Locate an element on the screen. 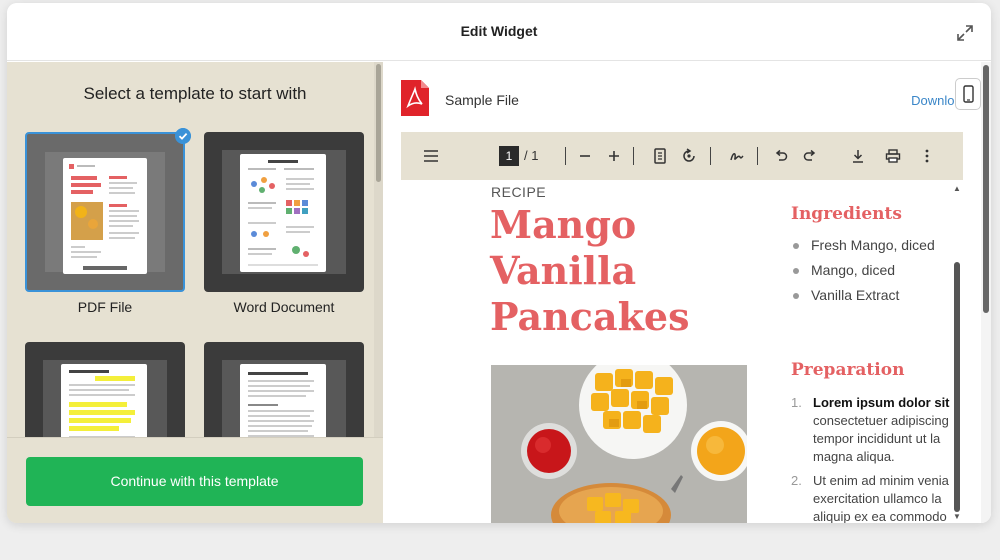 The image size is (1000, 560). step-number: 2. is located at coordinates (796, 480).